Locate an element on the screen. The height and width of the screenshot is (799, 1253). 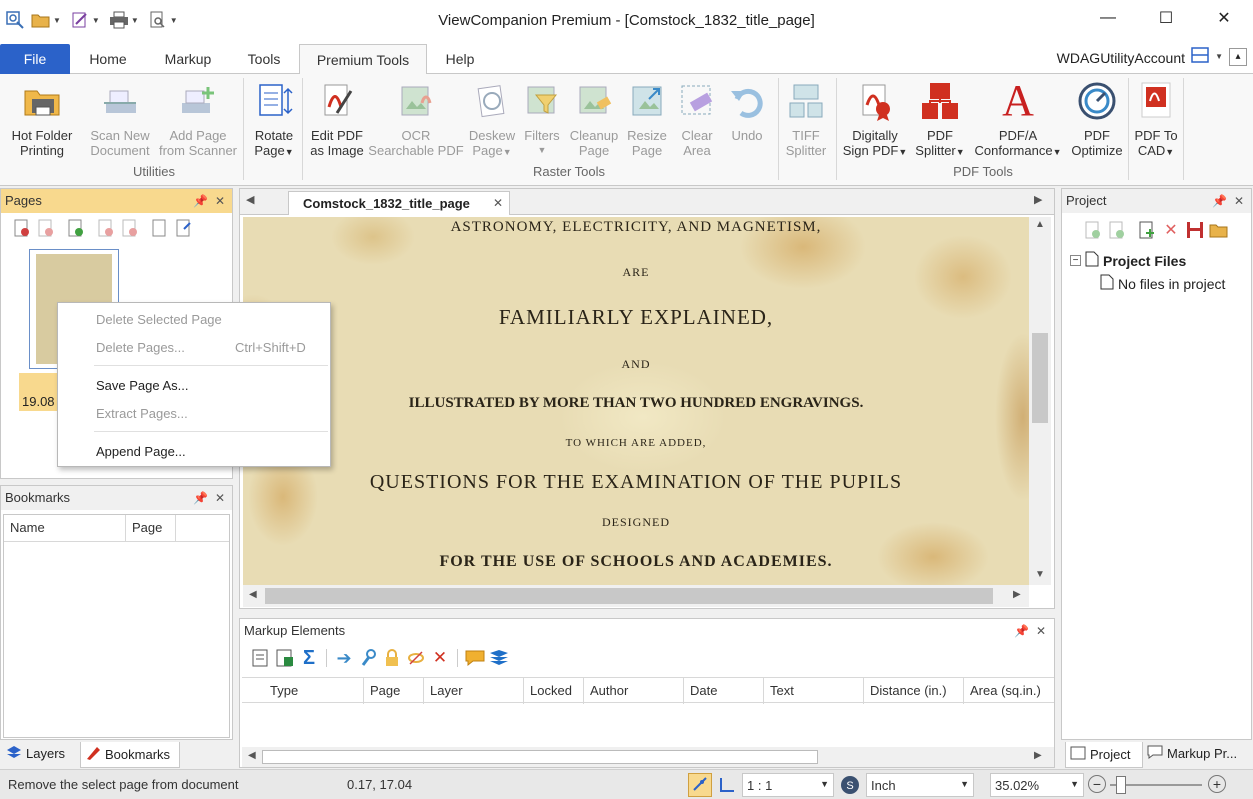
tab-premium-tools: Premium Tools is located at coordinates (363, 59).